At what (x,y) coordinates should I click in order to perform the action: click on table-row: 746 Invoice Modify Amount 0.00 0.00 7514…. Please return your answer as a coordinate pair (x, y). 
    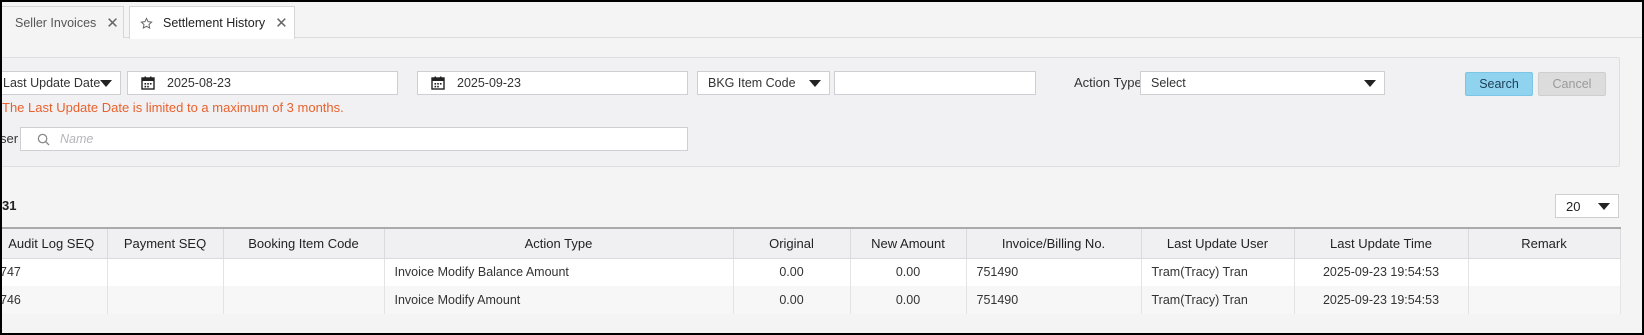
    Looking at the image, I should click on (811, 300).